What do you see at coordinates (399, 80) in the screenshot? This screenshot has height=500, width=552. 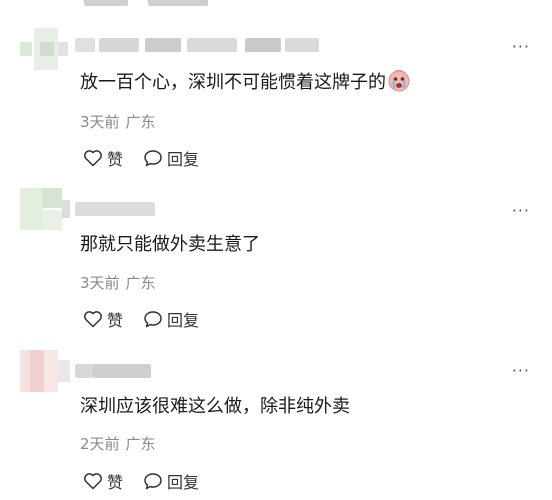 I see `crying-face-emoji-icon` at bounding box center [399, 80].